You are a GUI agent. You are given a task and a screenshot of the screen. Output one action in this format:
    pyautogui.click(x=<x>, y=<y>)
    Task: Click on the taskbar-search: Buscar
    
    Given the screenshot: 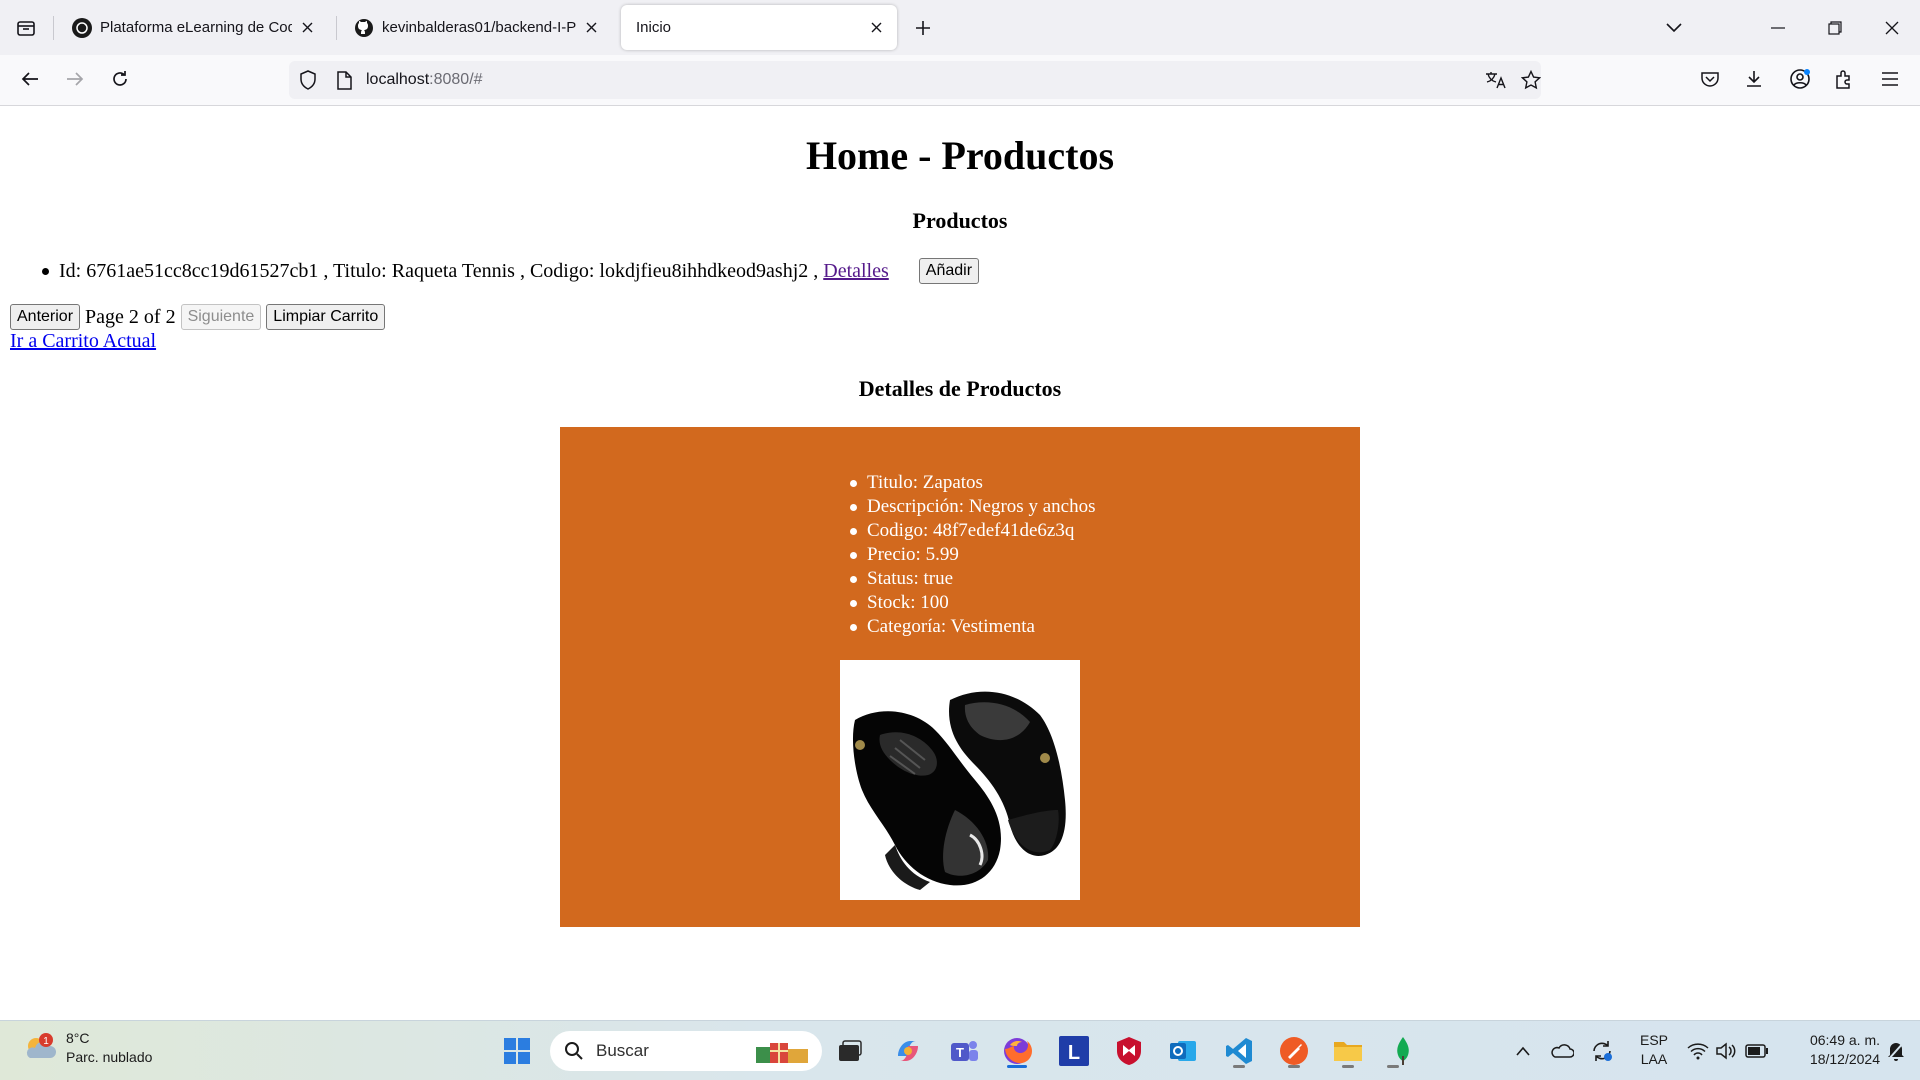 What is the action you would take?
    pyautogui.click(x=686, y=1051)
    